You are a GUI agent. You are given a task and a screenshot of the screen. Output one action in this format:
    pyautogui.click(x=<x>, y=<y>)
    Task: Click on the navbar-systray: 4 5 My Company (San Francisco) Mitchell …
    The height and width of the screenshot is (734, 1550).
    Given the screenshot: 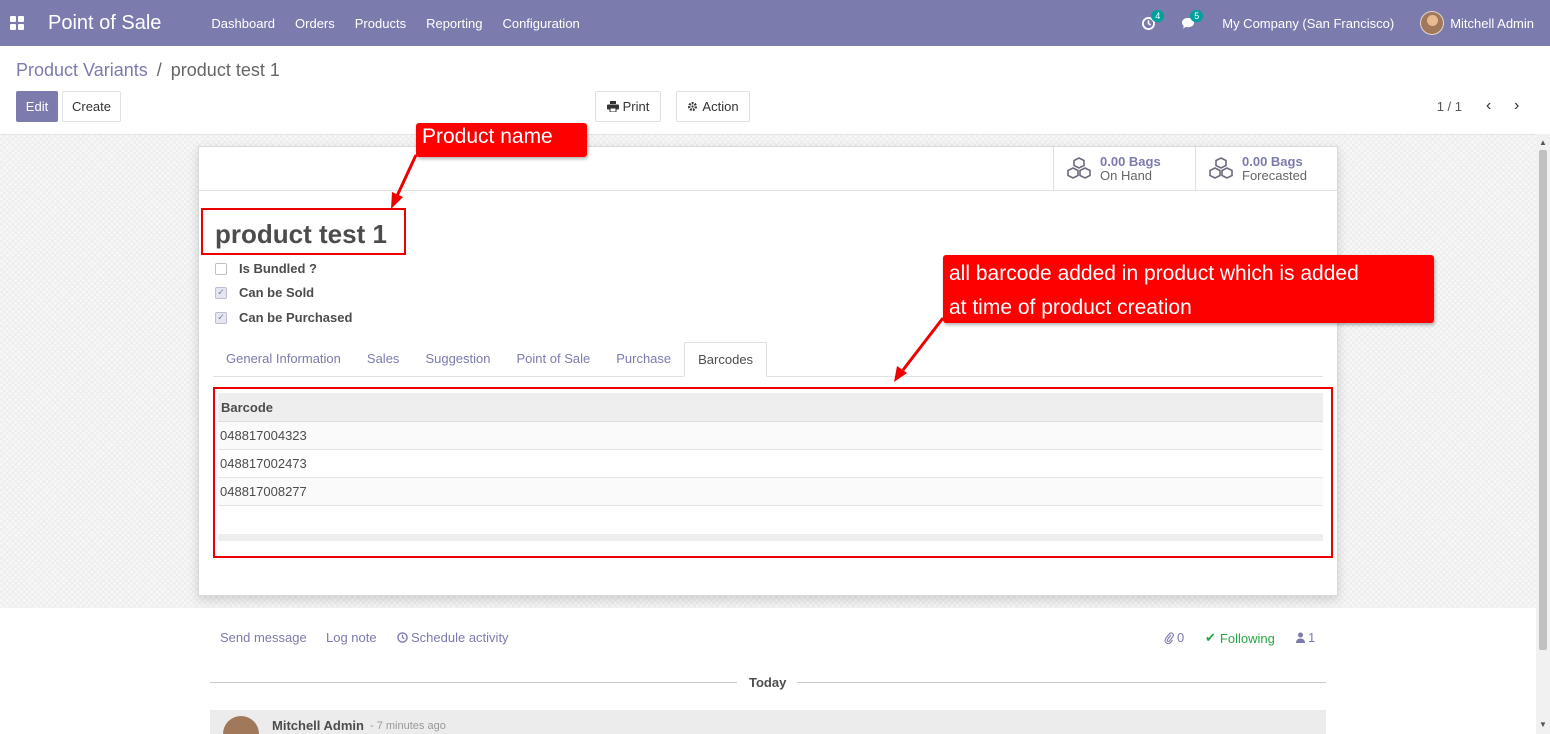 What is the action you would take?
    pyautogui.click(x=1338, y=23)
    